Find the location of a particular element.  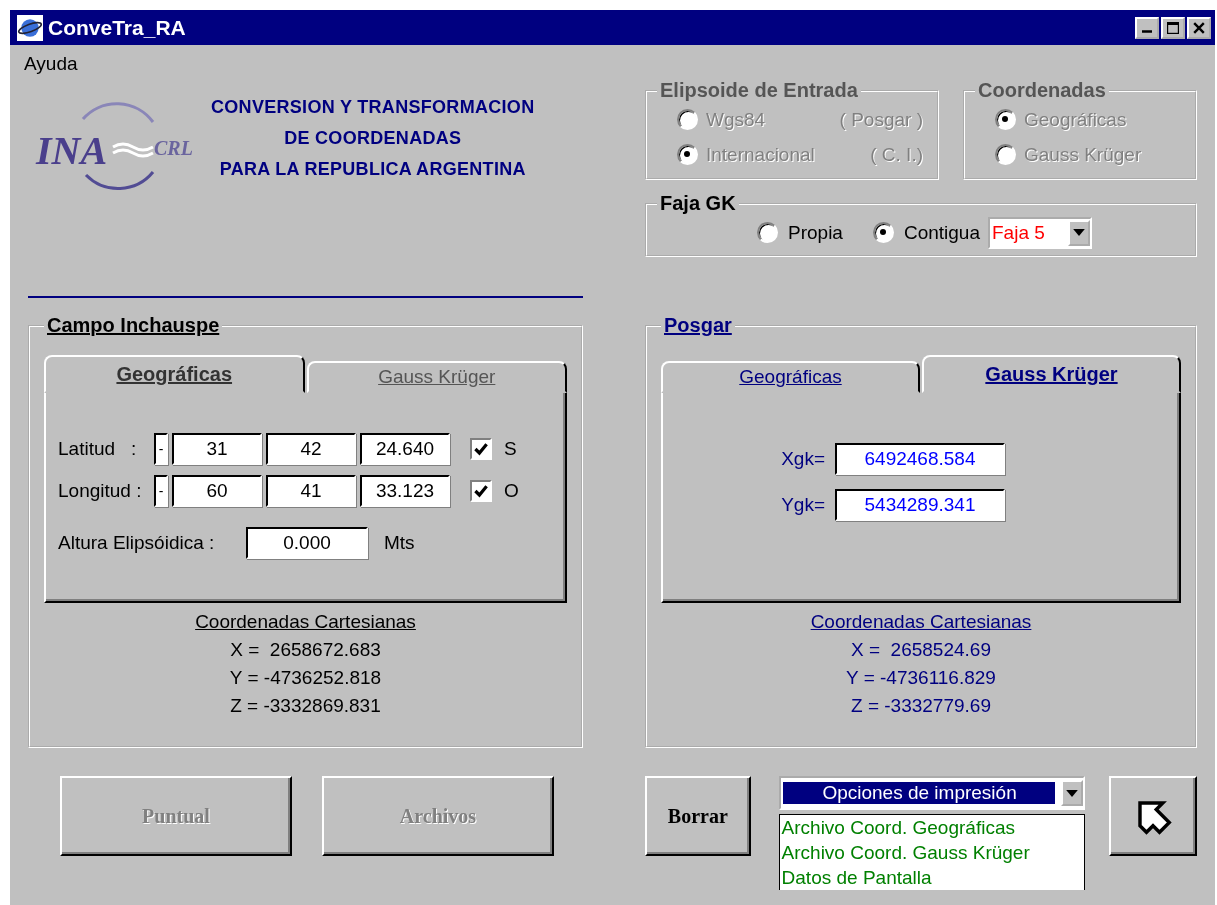

heading-line: CONVERSION Y TRANSFORMACION is located at coordinates (373, 107).